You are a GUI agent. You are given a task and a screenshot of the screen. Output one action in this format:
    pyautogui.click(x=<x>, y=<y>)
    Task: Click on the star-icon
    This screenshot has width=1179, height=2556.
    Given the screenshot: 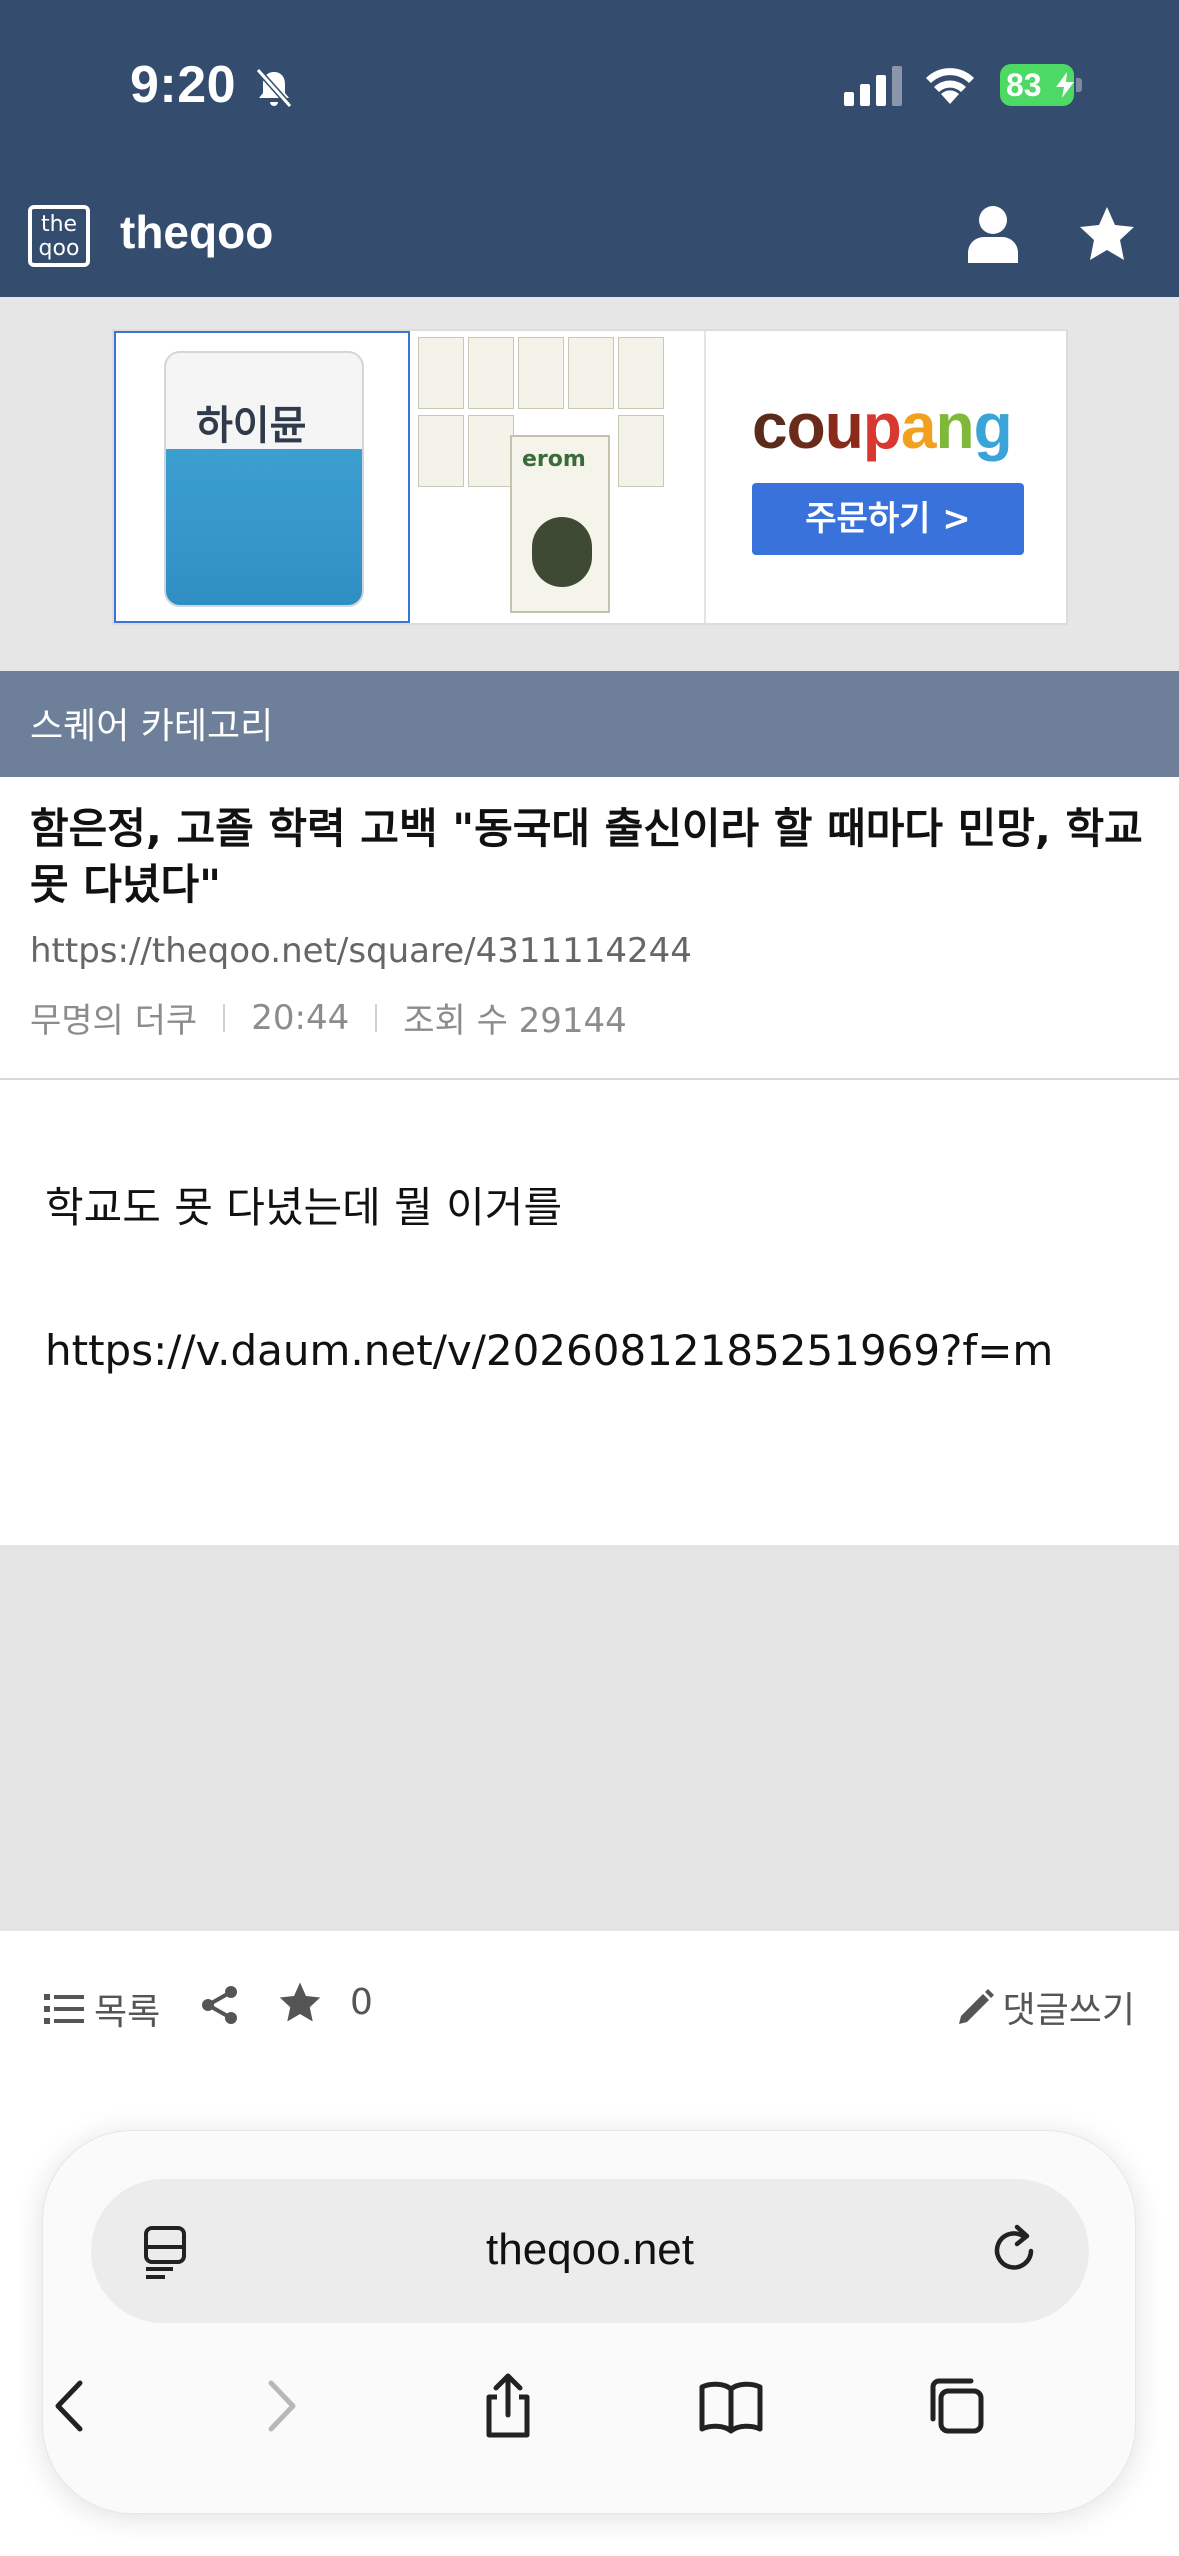 What is the action you would take?
    pyautogui.click(x=300, y=2002)
    